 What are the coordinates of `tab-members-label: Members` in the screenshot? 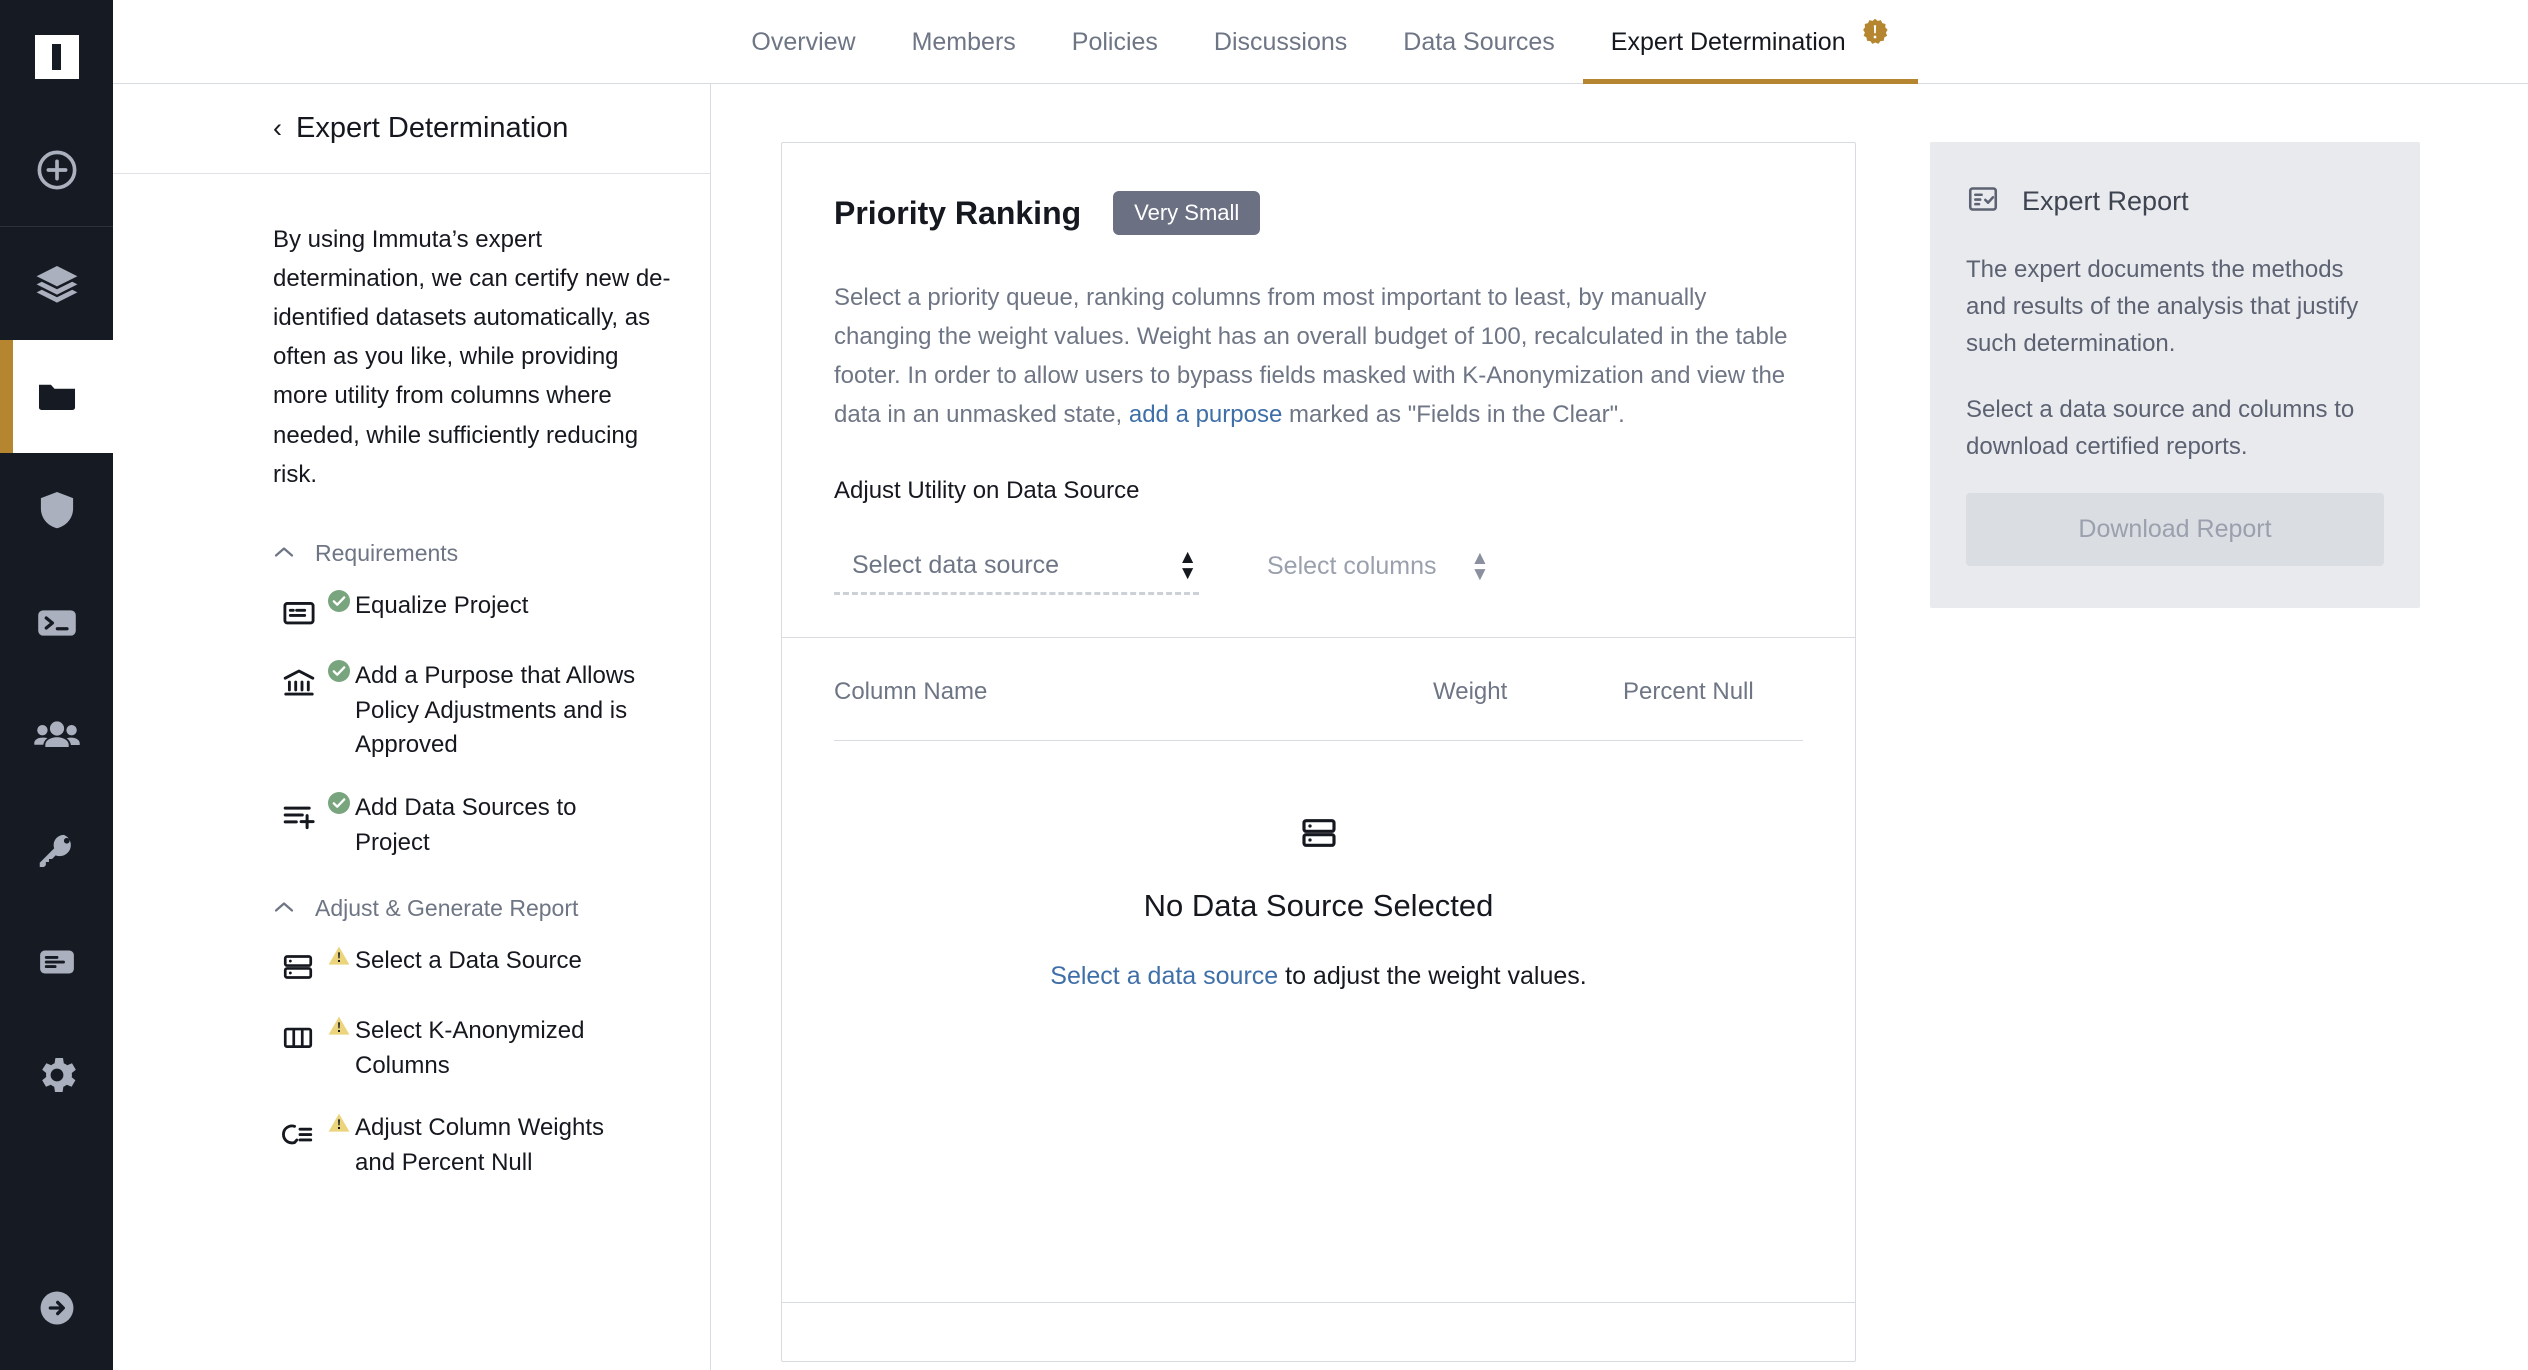 It's located at (963, 42).